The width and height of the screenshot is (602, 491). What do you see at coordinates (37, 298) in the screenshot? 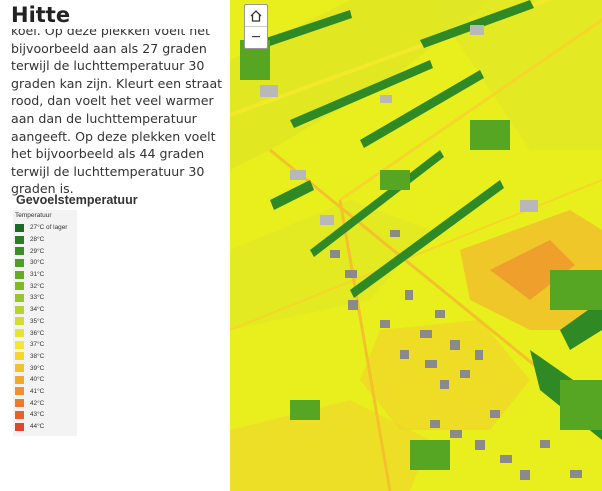
I see `legend-label: 33°C` at bounding box center [37, 298].